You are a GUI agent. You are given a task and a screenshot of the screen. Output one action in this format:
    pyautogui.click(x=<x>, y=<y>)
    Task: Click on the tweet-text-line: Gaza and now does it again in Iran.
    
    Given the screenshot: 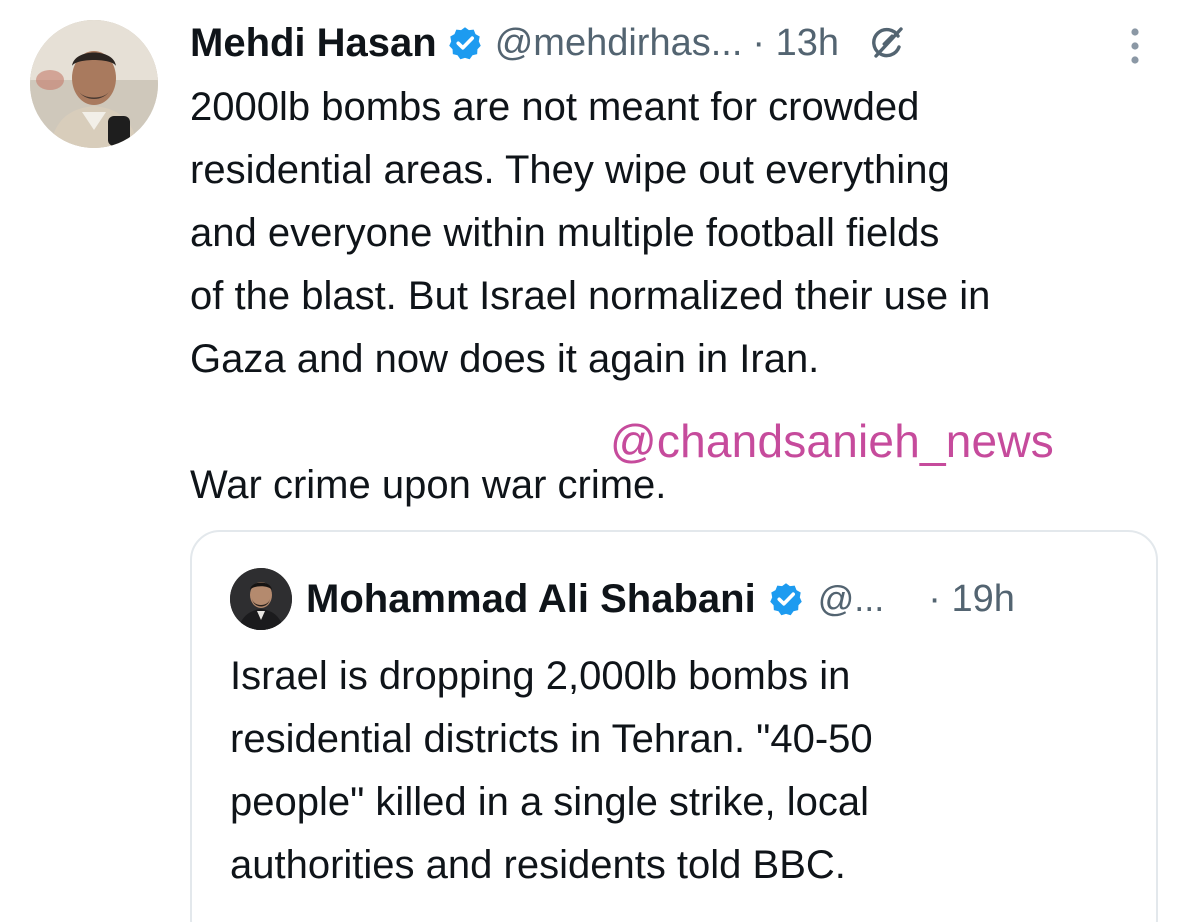 What is the action you would take?
    pyautogui.click(x=505, y=359)
    